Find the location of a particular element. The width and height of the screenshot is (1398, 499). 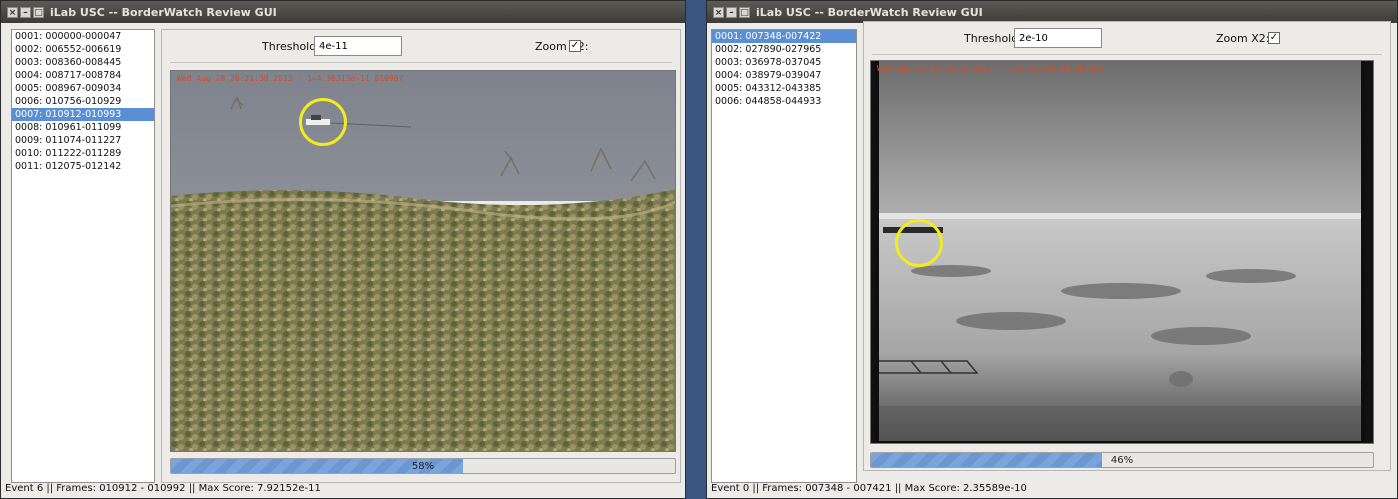

list-item: 0008: 010961-011099 is located at coordinates (83, 127).